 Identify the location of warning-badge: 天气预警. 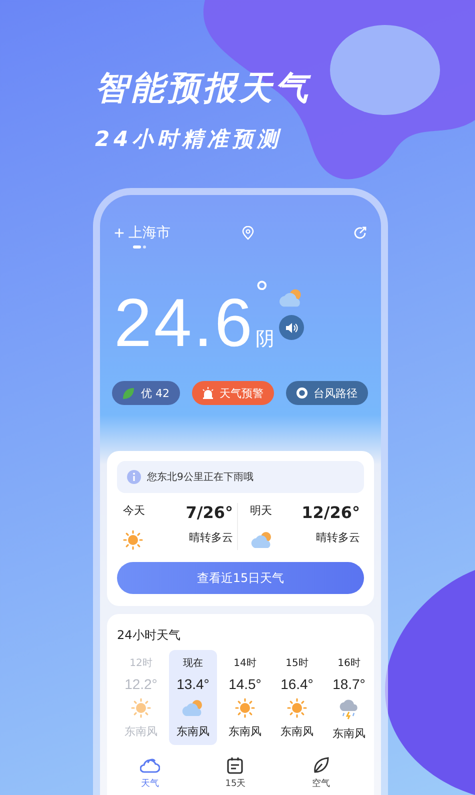
(233, 393).